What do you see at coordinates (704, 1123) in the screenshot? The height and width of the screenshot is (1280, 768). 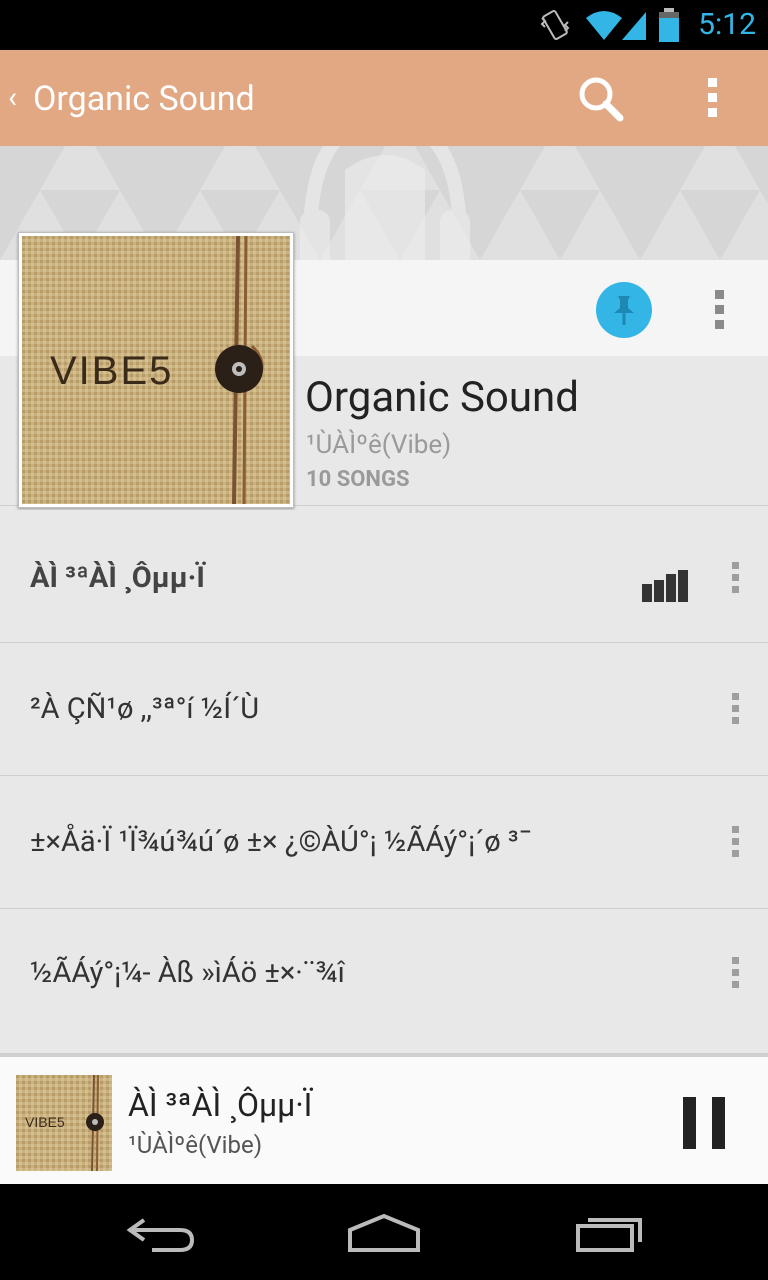 I see `pause-button` at bounding box center [704, 1123].